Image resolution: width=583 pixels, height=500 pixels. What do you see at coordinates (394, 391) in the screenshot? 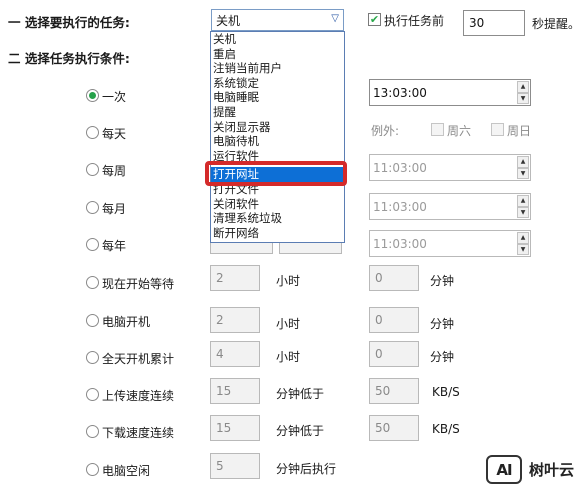
I see `upload-speed-input: 50` at bounding box center [394, 391].